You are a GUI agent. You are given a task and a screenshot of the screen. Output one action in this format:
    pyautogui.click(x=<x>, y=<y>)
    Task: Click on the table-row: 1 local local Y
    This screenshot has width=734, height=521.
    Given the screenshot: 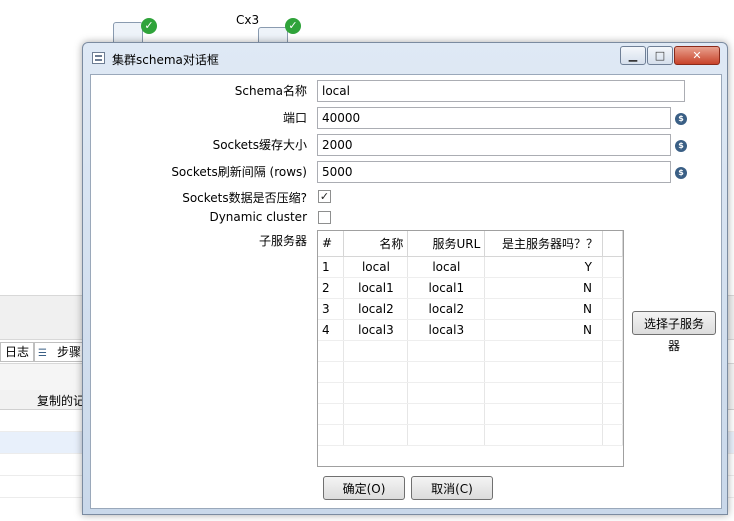 What is the action you would take?
    pyautogui.click(x=470, y=267)
    